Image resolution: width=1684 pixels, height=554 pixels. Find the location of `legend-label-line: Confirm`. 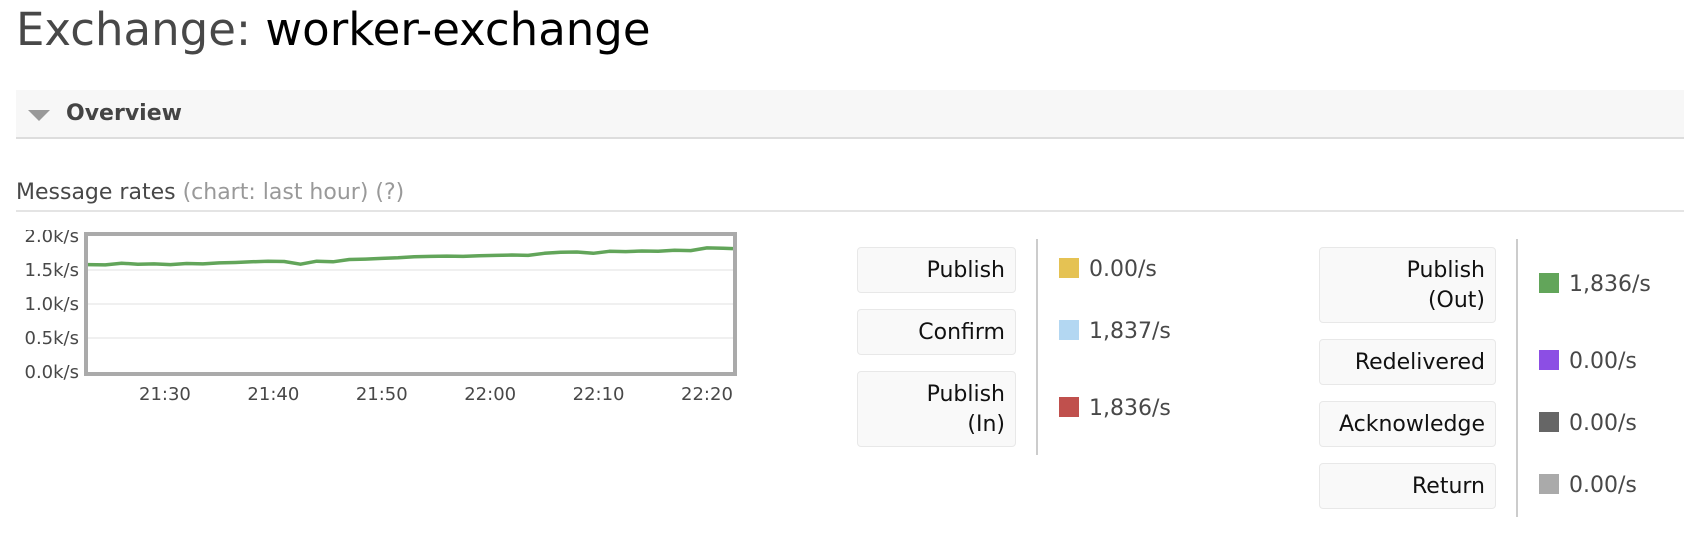

legend-label-line: Confirm is located at coordinates (961, 332).